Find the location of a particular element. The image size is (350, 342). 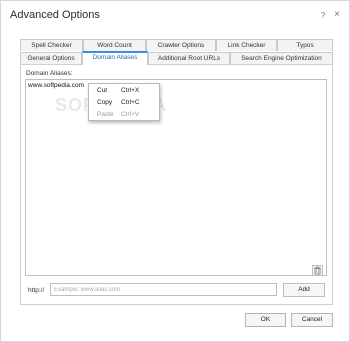

tab-crawler-options: Crawler Options is located at coordinates (181, 45).